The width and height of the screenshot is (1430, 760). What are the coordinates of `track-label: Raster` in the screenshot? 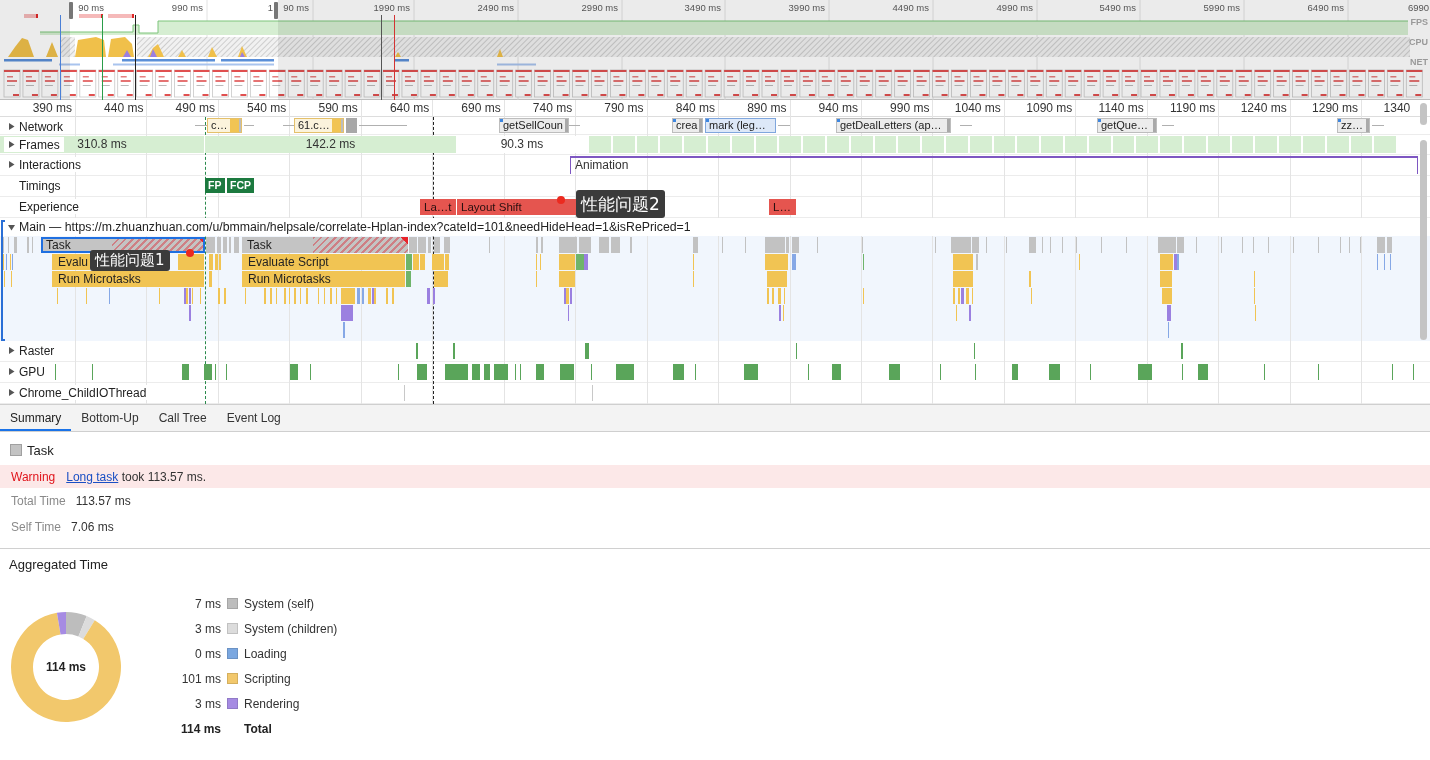 It's located at (37, 350).